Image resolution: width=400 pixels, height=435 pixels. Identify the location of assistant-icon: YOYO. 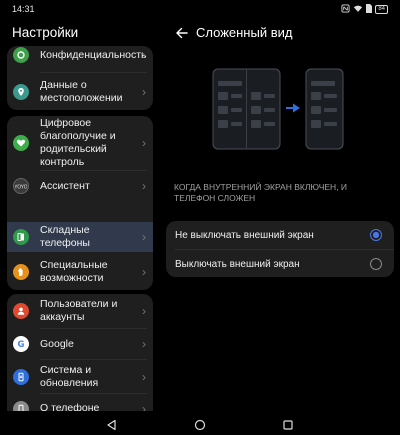
(21, 186).